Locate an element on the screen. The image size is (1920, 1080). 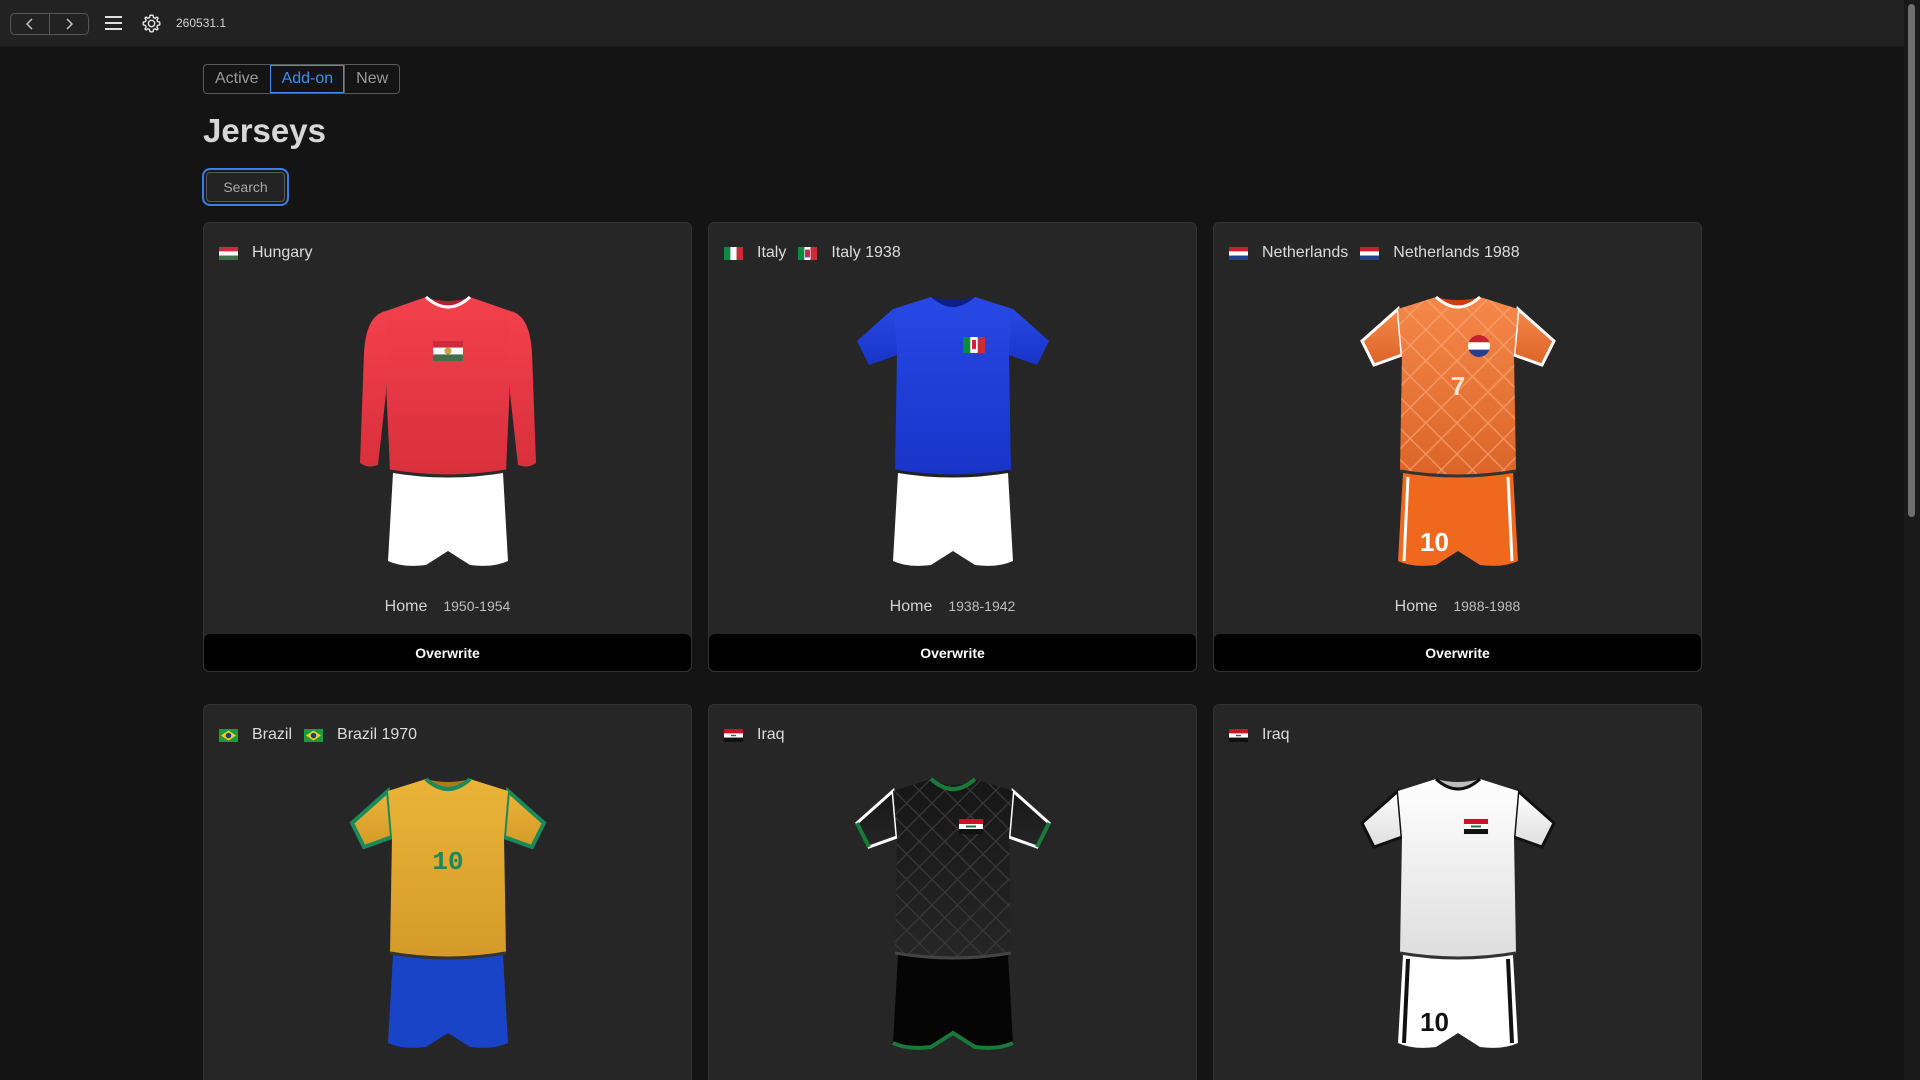
hamburger-menu-icon is located at coordinates (114, 23).